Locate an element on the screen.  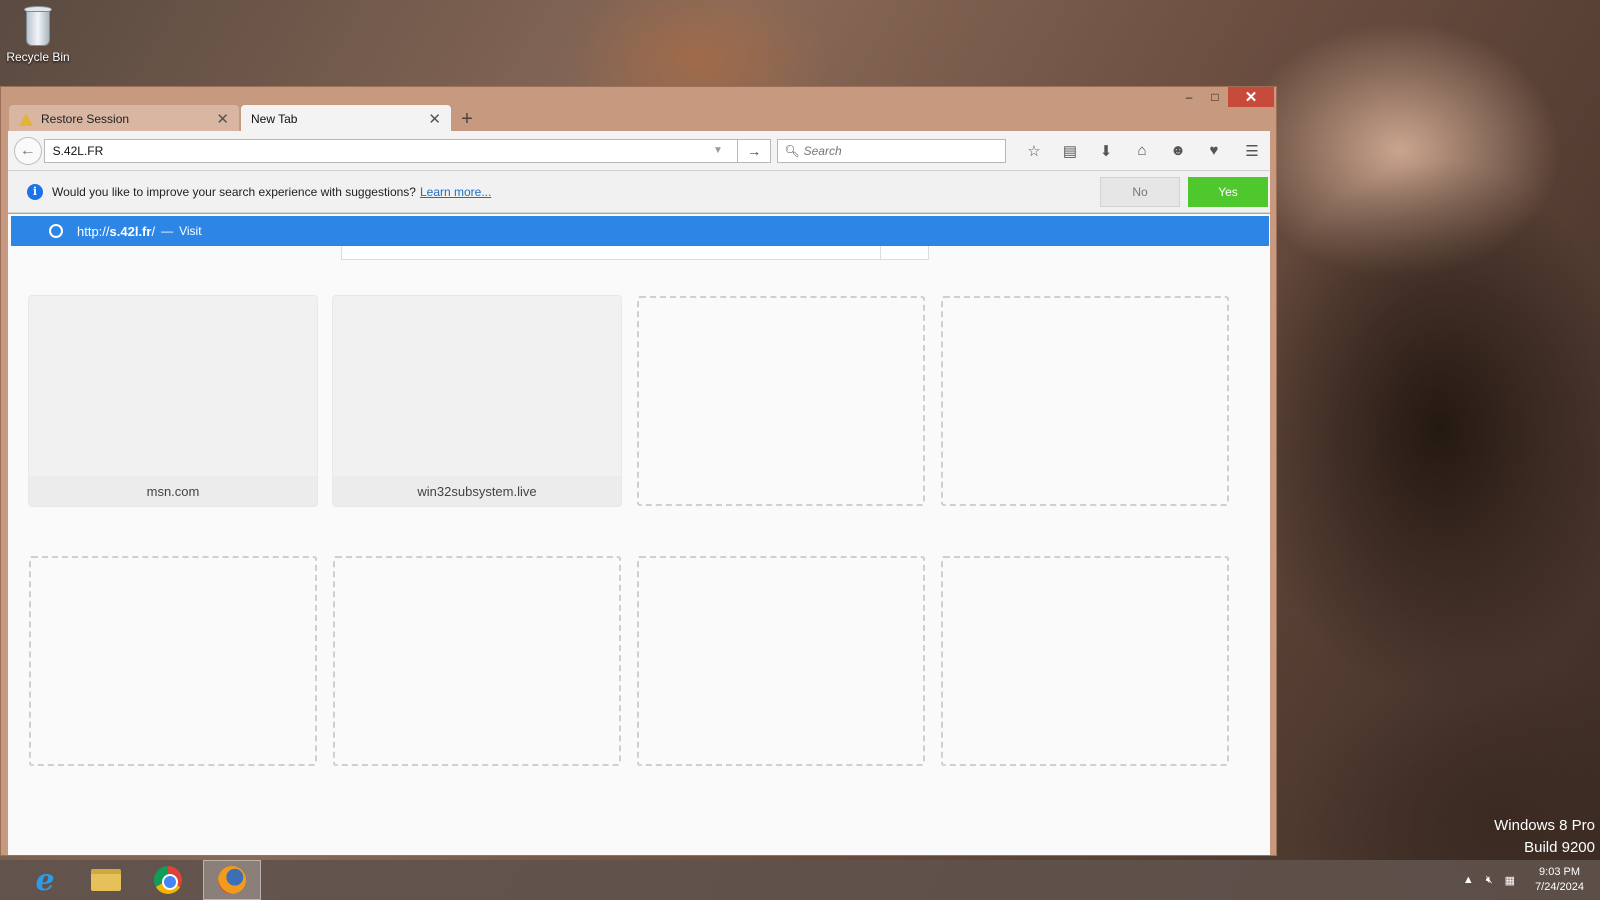
tab-new-tab: New Tab ✕ is located at coordinates (346, 119).